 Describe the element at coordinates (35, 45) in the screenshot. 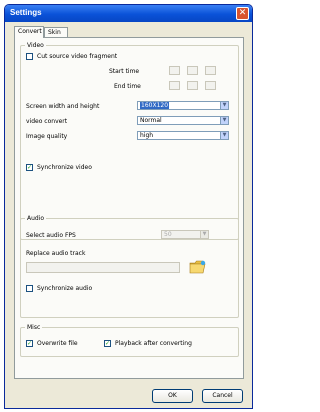

I see `video-group-label: Video` at that location.